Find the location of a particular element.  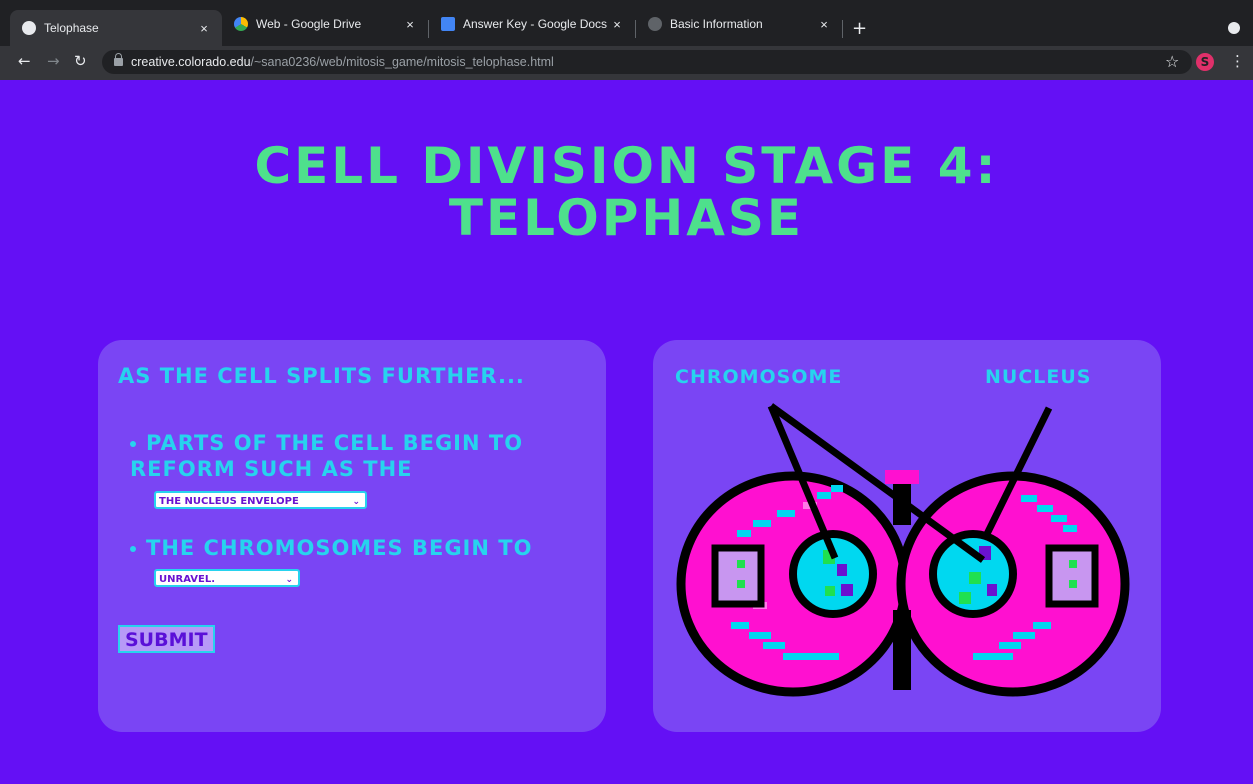

chromosomes-select: UNRAVEL. ⌄ is located at coordinates (227, 578).